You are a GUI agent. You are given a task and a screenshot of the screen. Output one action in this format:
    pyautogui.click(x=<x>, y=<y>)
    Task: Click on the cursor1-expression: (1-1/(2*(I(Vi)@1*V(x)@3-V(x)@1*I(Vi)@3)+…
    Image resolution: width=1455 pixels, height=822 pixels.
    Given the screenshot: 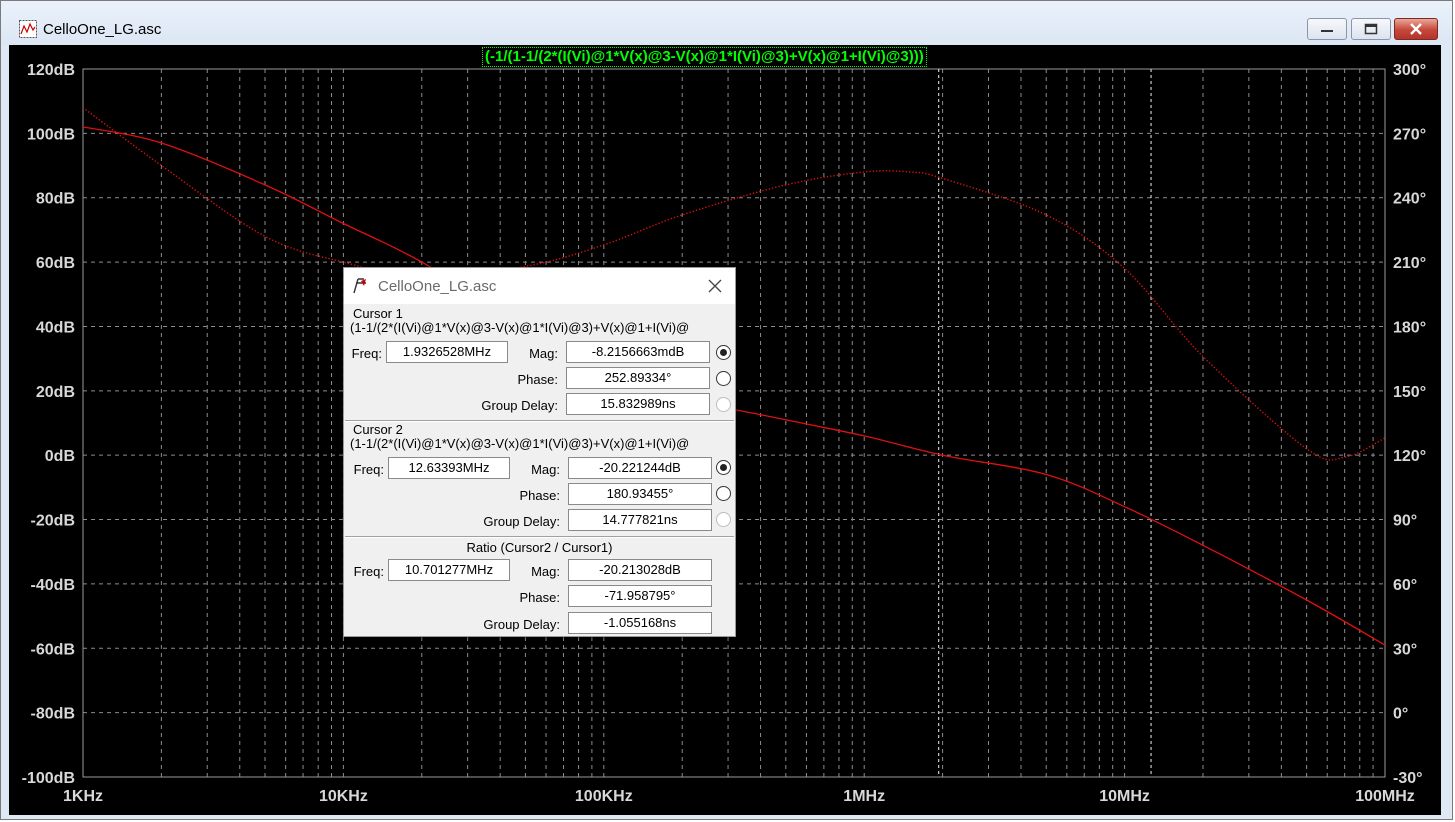 What is the action you would take?
    pyautogui.click(x=520, y=327)
    